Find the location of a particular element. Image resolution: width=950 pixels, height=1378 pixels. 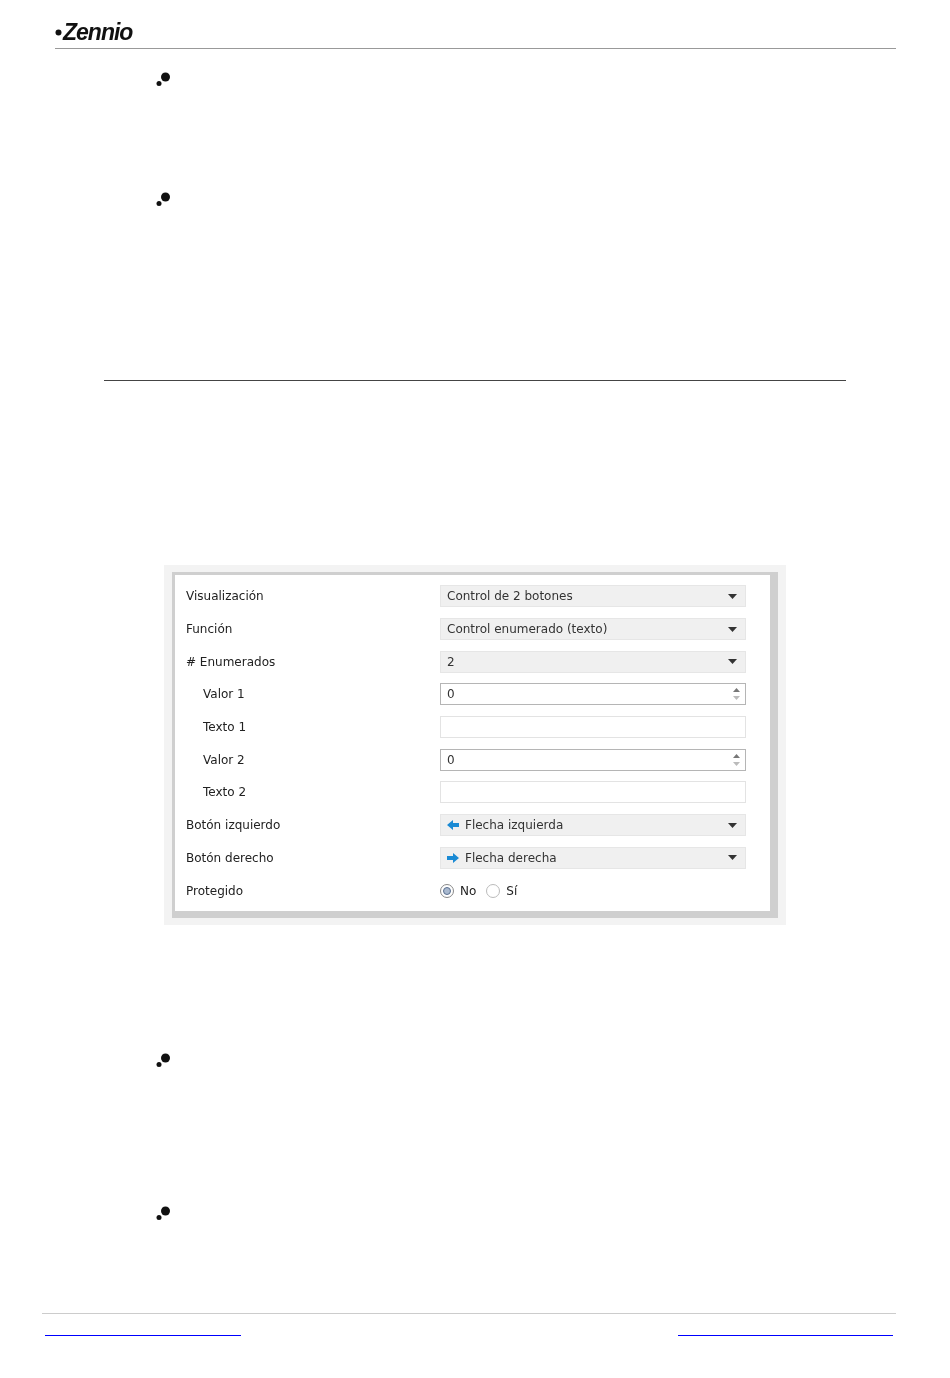

logo: Zennio is located at coordinates (98, 32).